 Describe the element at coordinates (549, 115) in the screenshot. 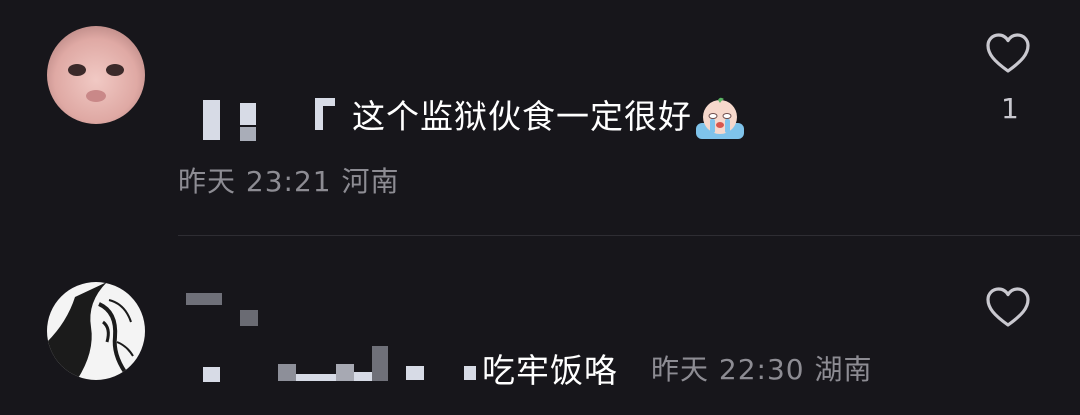

I see `comment-text: 这个监狱伙食一定很好` at that location.